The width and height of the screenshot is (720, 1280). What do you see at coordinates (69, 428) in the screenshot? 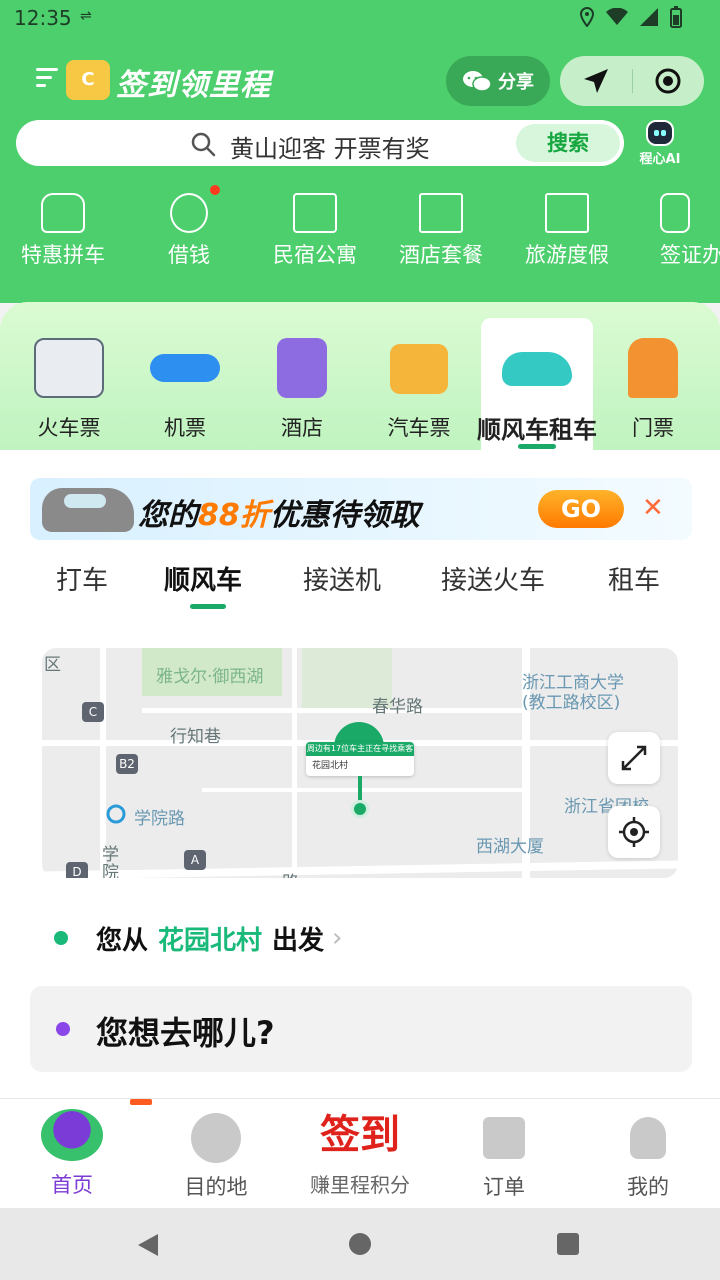
I see `transport-label: 火车票` at bounding box center [69, 428].